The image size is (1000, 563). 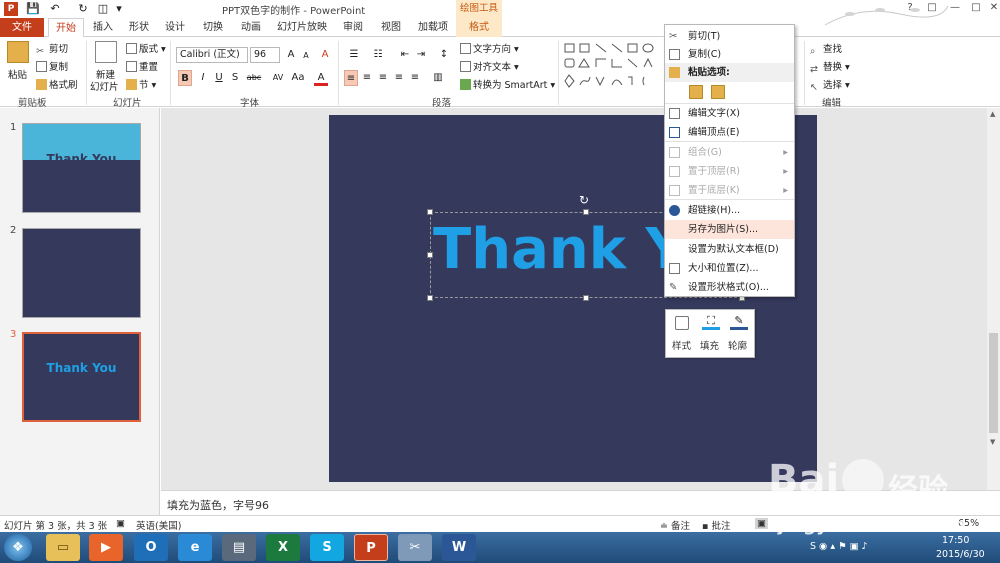 What do you see at coordinates (584, 200) in the screenshot?
I see `rotate-handle-icon: ↻` at bounding box center [584, 200].